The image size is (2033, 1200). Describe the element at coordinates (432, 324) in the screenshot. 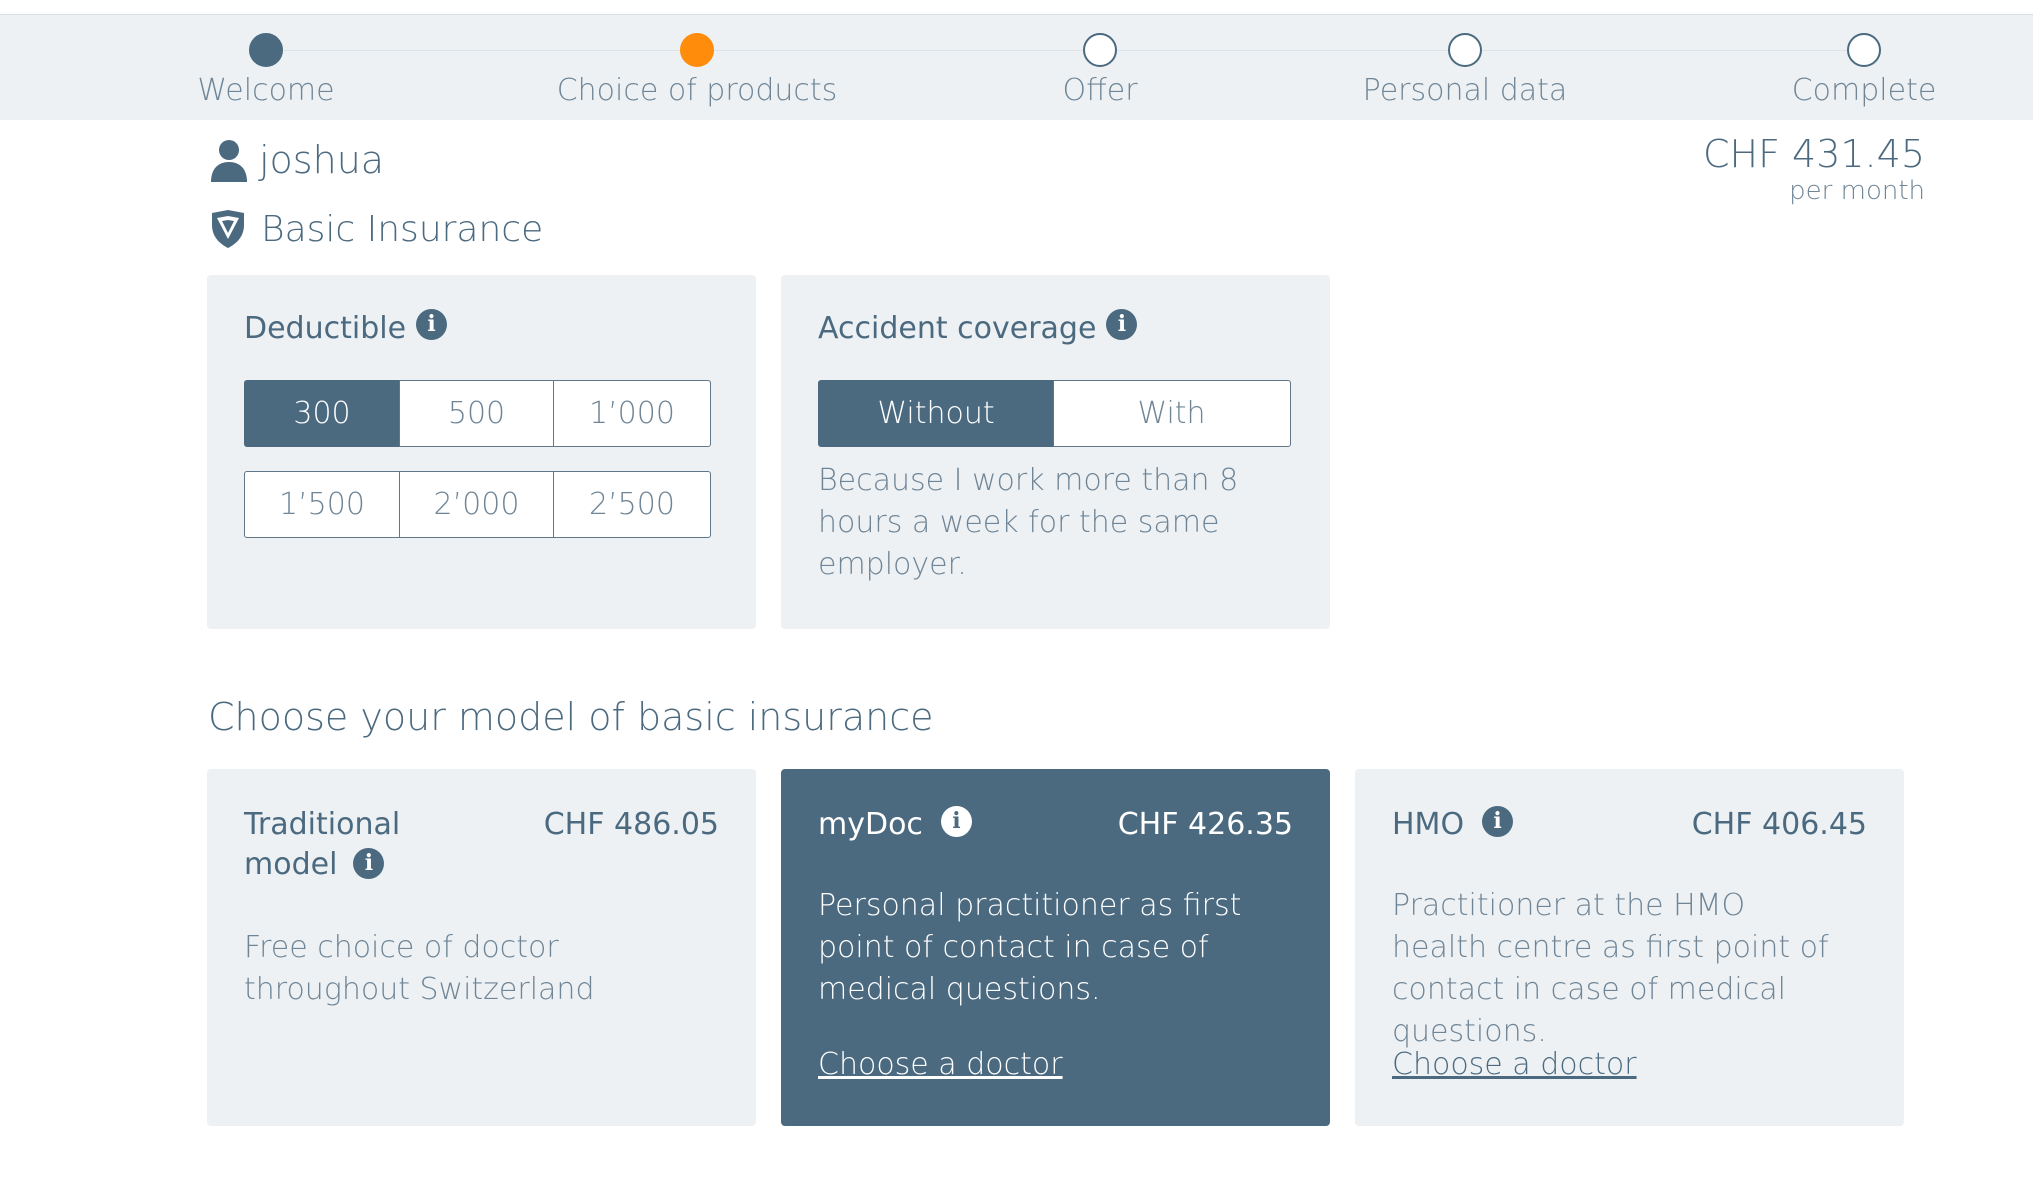

I see `deductible-info-icon: i` at that location.